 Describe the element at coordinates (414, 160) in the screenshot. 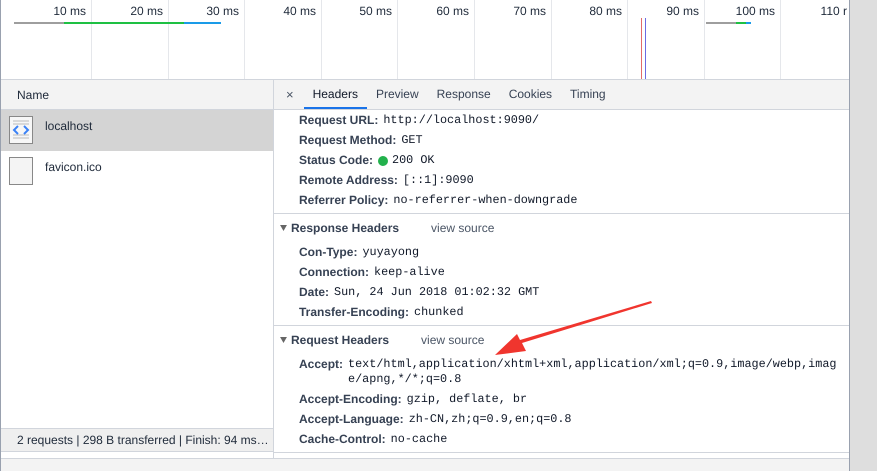

I see `header-value: 200 OK` at that location.